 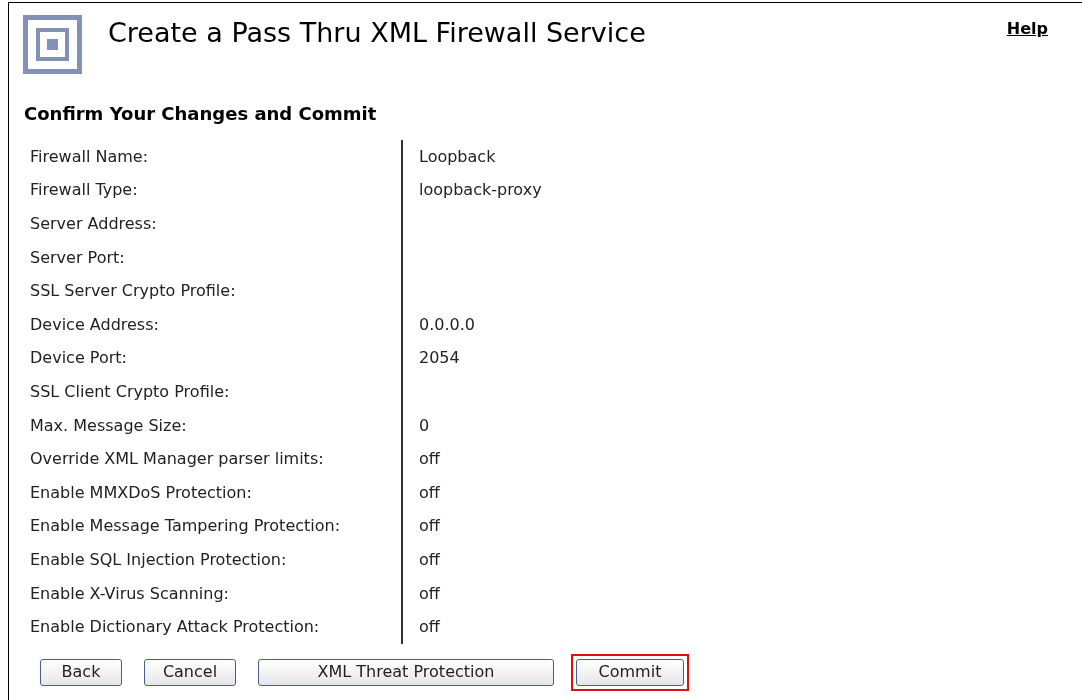 I want to click on page-title: Create a Pass Thru XML Firewall Service, so click(x=377, y=33).